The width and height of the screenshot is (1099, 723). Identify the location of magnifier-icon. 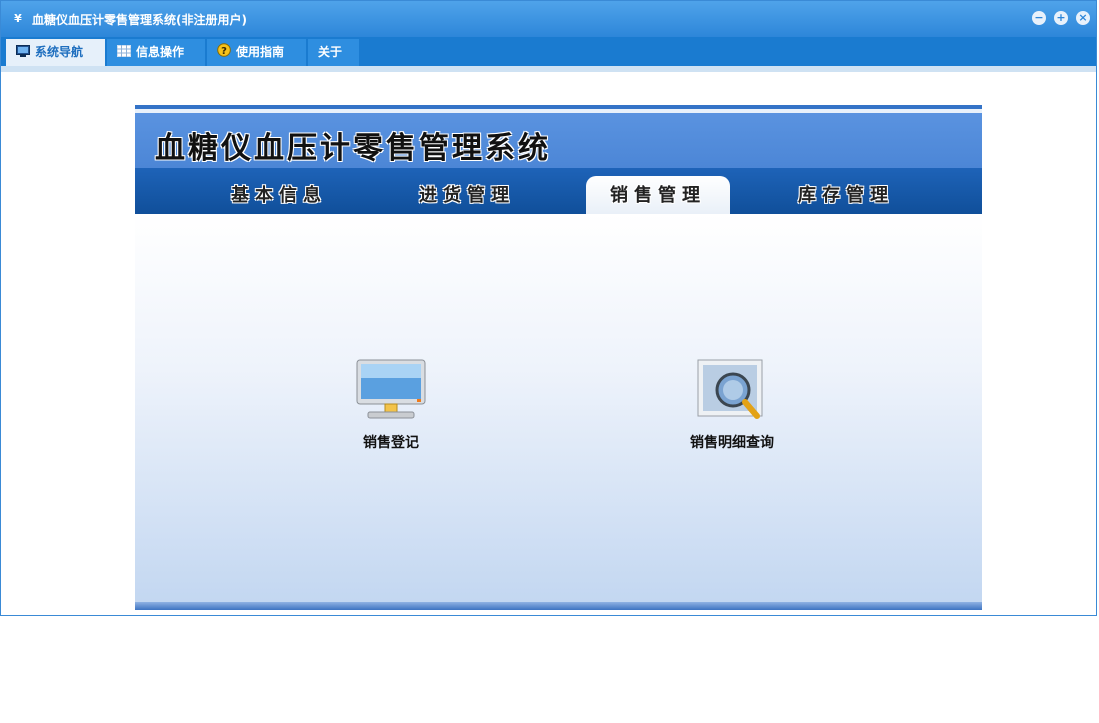
(730, 389).